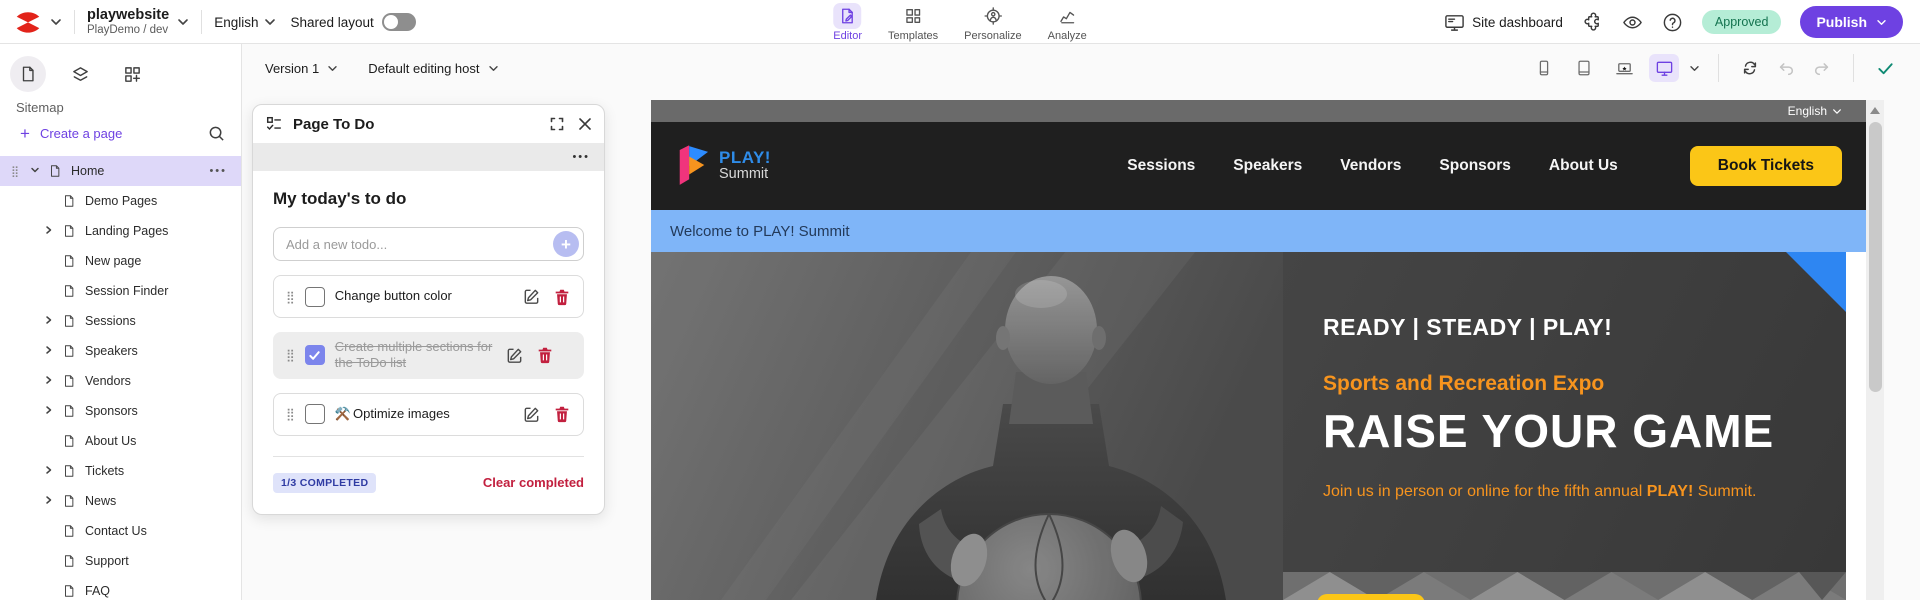  I want to click on desktop-icon, so click(1664, 68).